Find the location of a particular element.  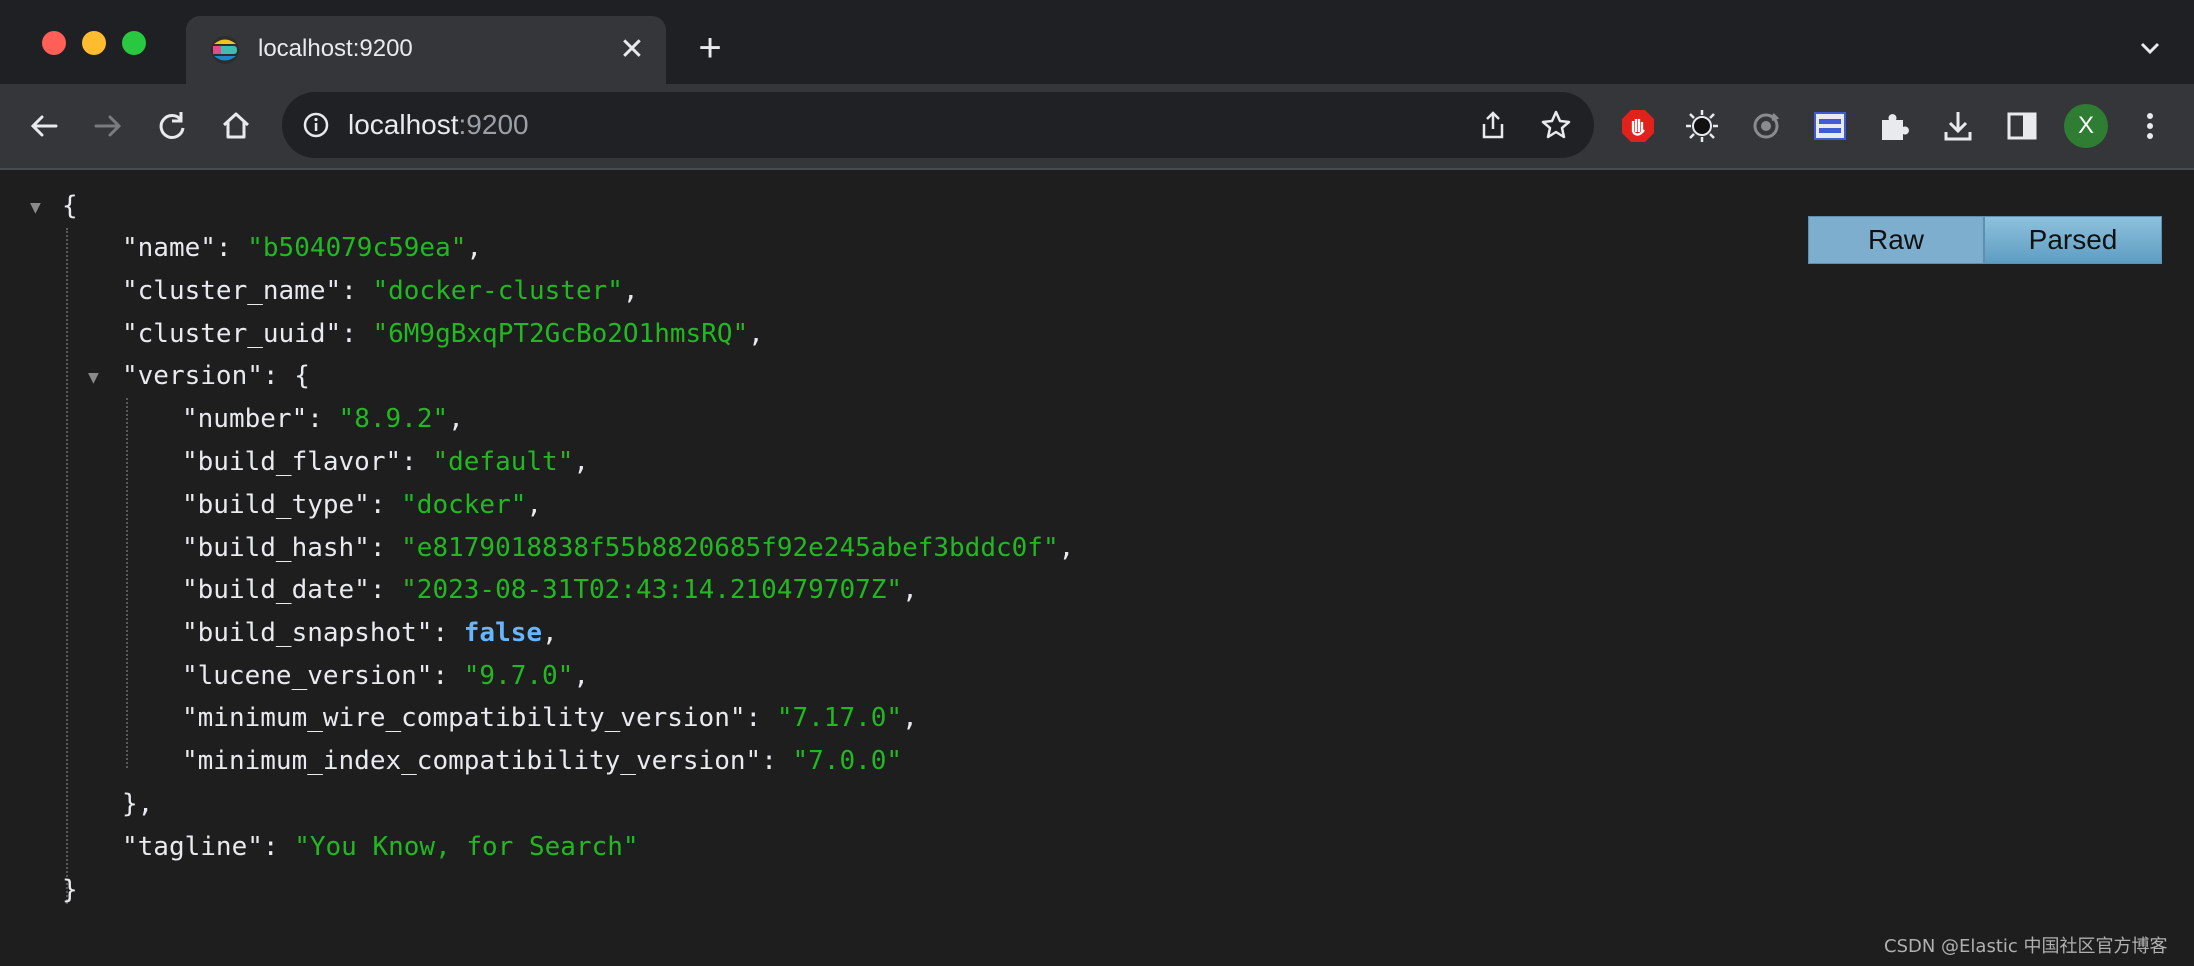

json-close-brace: }, is located at coordinates (138, 804).